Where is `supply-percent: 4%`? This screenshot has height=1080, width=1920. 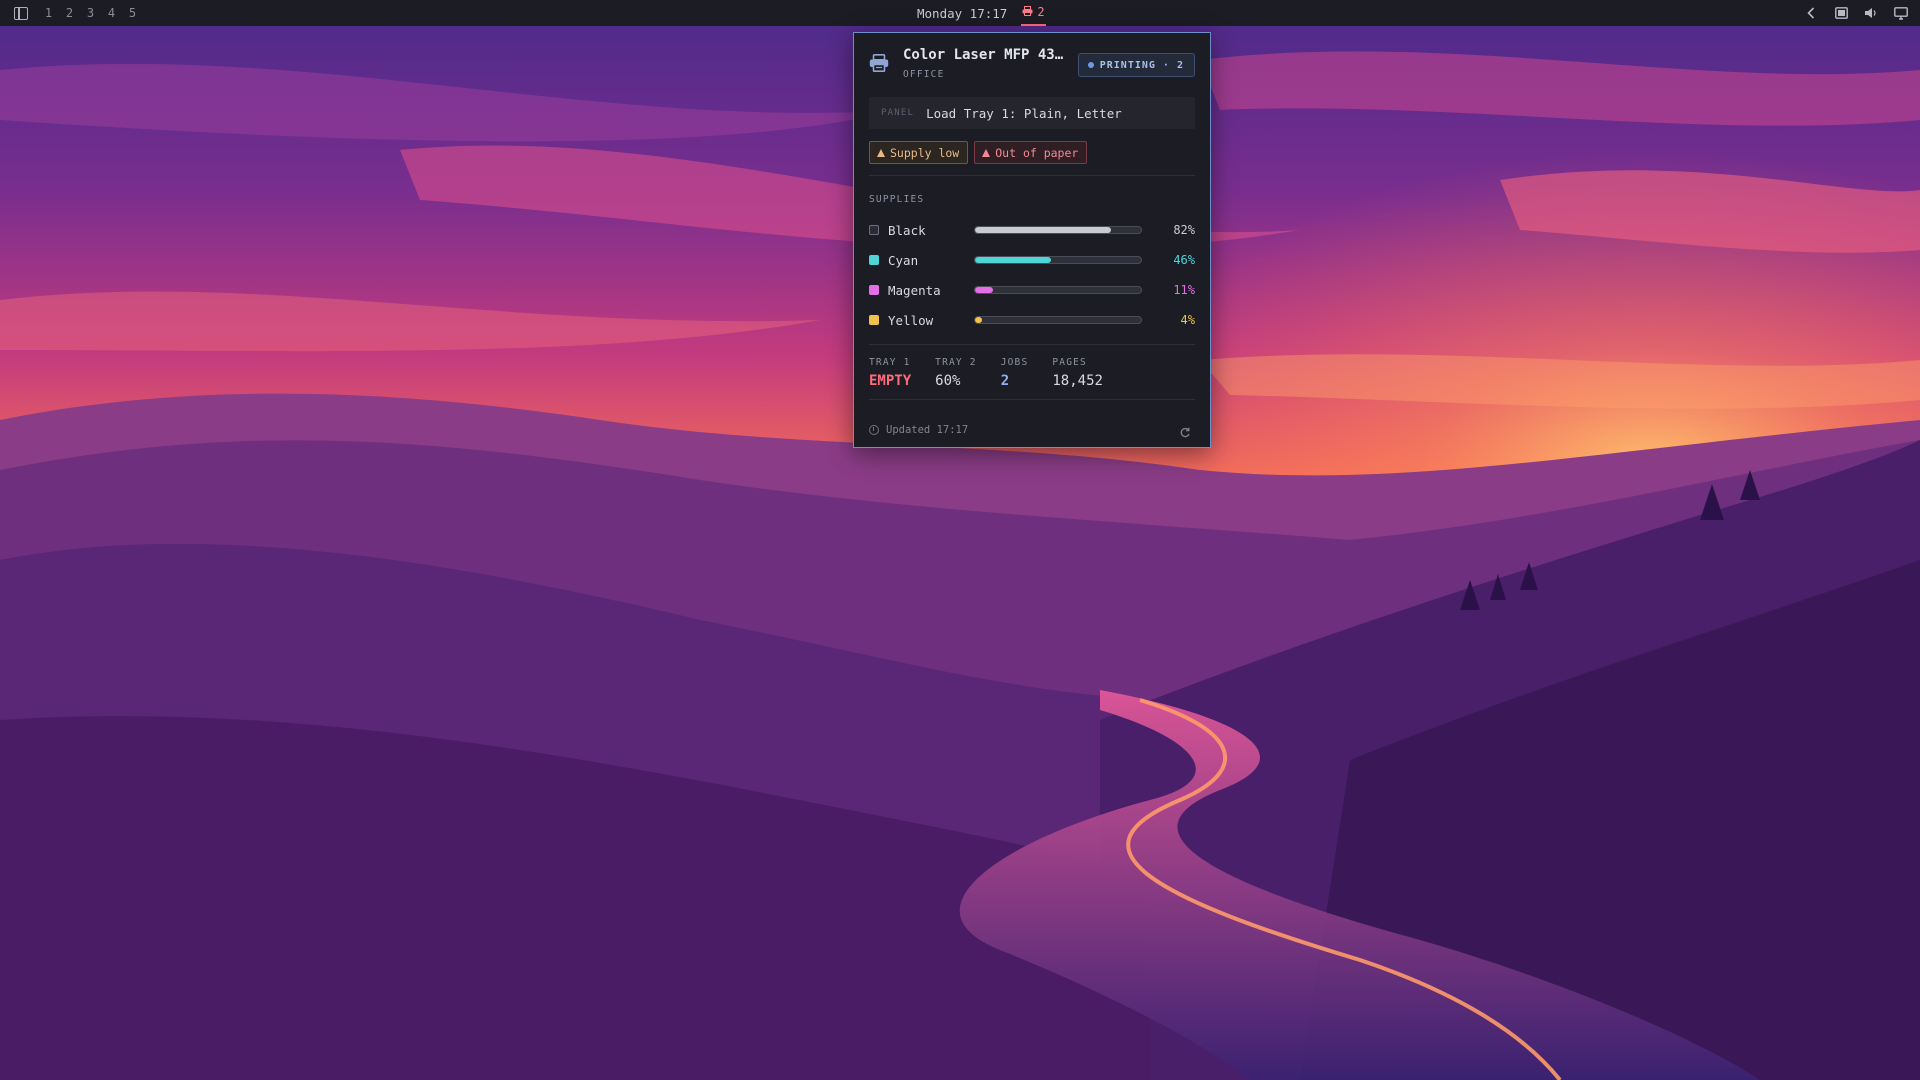 supply-percent: 4% is located at coordinates (1187, 320).